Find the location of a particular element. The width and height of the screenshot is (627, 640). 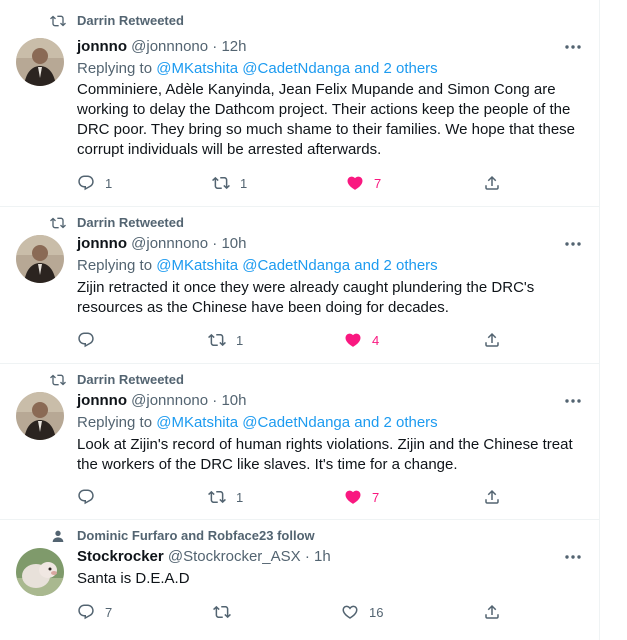

like-button: 4 is located at coordinates (361, 340).